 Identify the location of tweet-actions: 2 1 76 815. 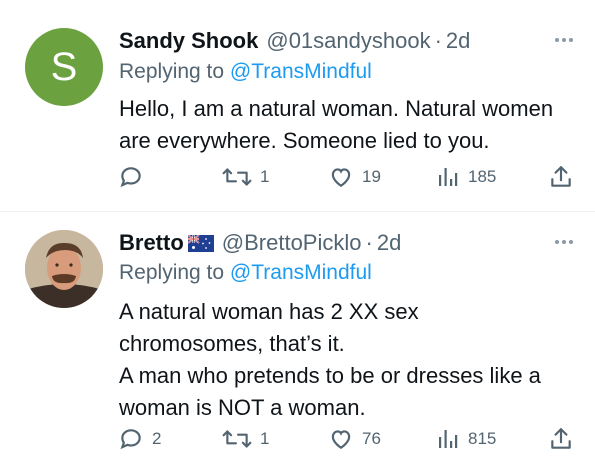
(297, 441).